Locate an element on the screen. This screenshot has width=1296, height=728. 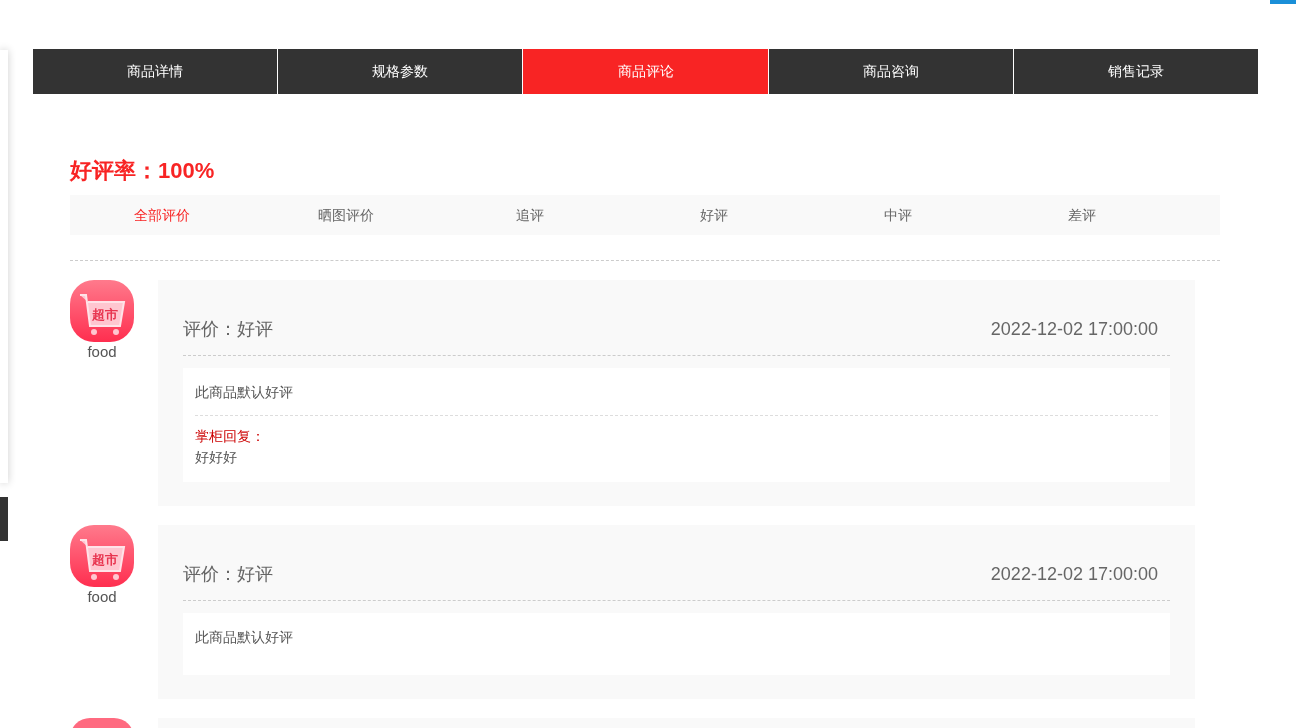
filter-tab: 好评 is located at coordinates (714, 215).